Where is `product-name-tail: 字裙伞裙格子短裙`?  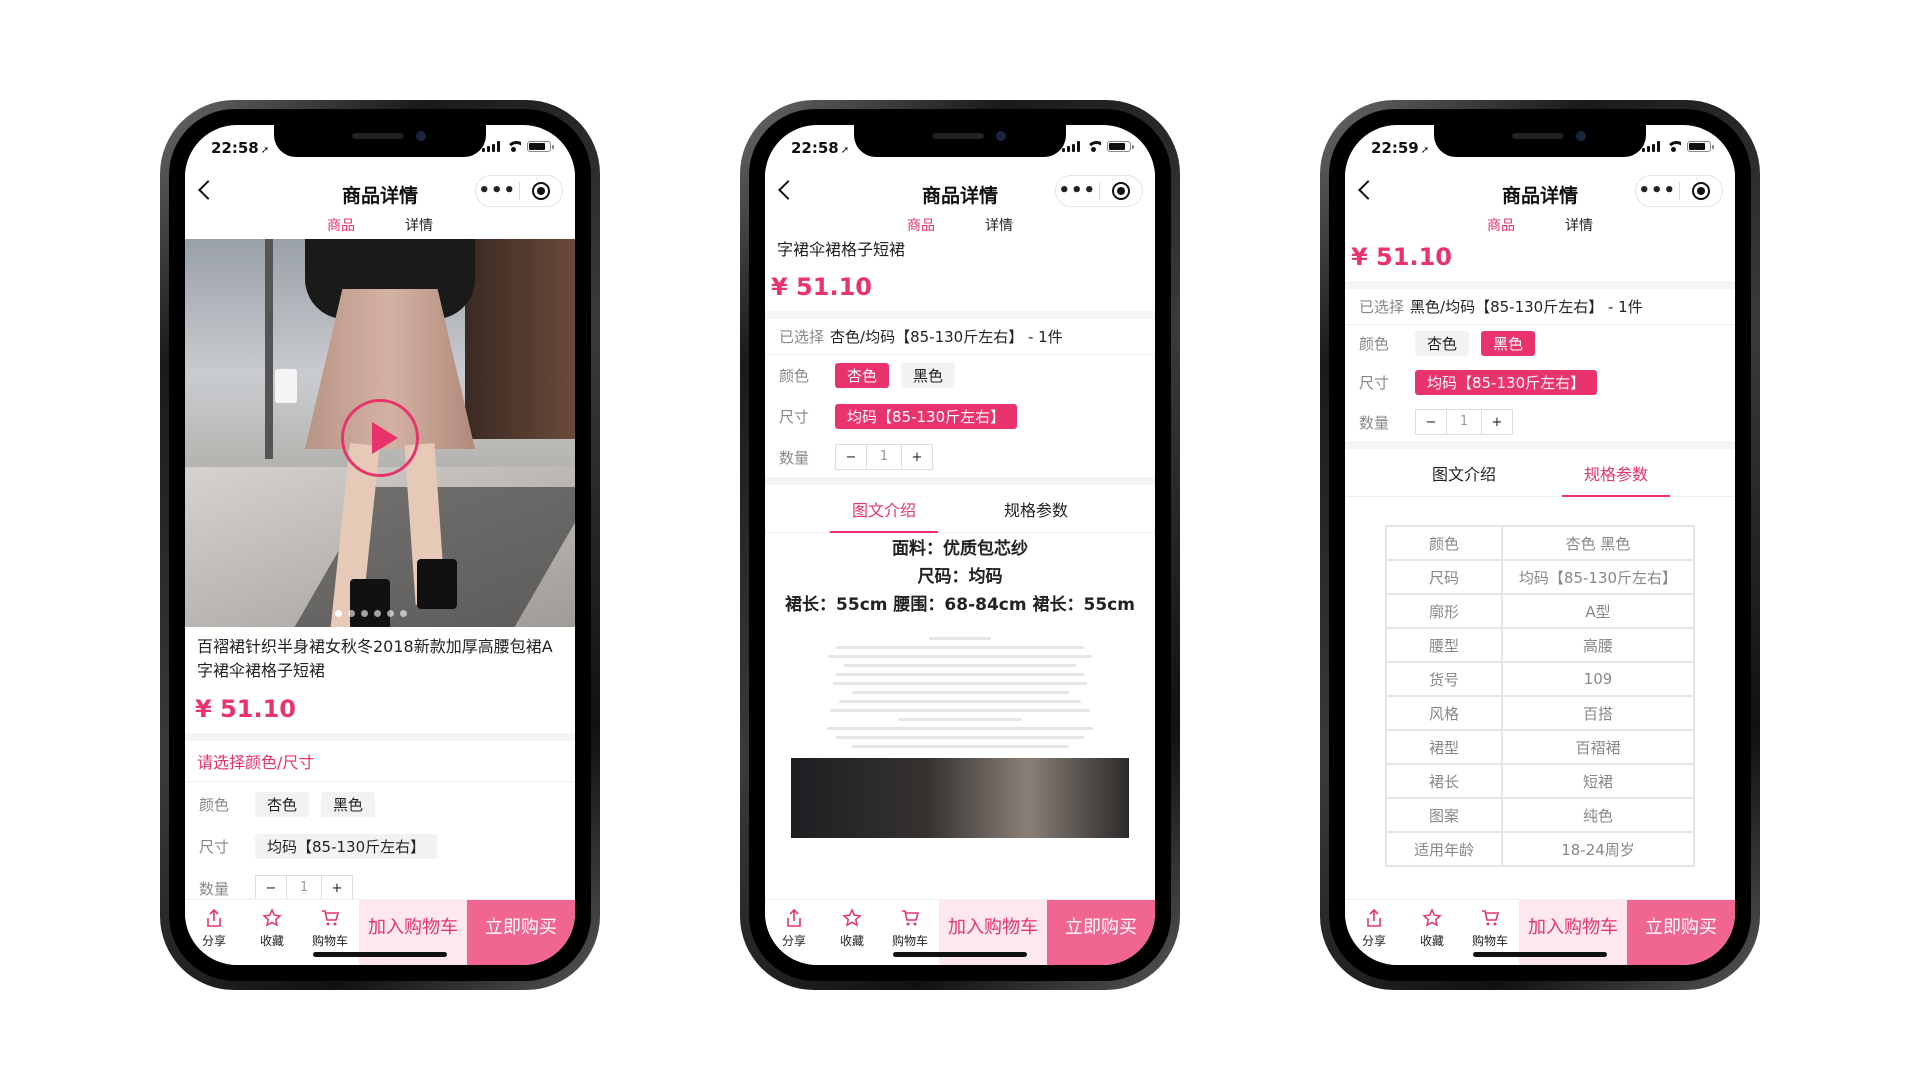
product-name-tail: 字裙伞裙格子短裙 is located at coordinates (841, 249).